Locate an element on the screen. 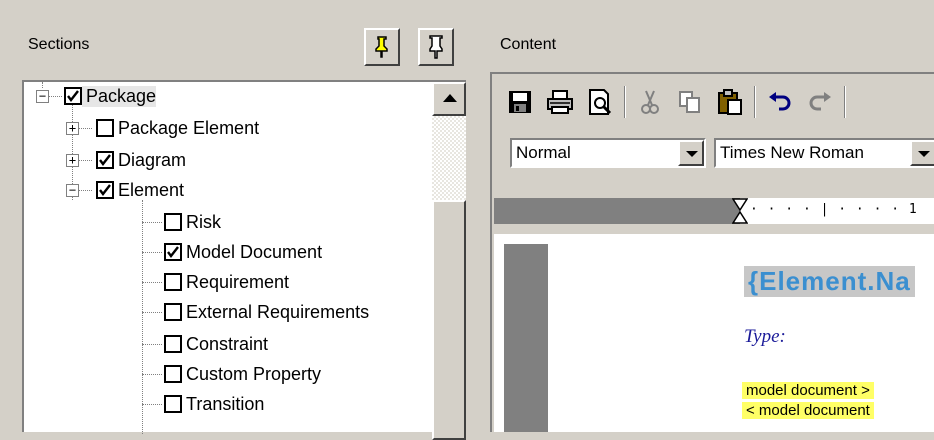 Image resolution: width=934 pixels, height=440 pixels. ruler-number: 1 is located at coordinates (913, 209).